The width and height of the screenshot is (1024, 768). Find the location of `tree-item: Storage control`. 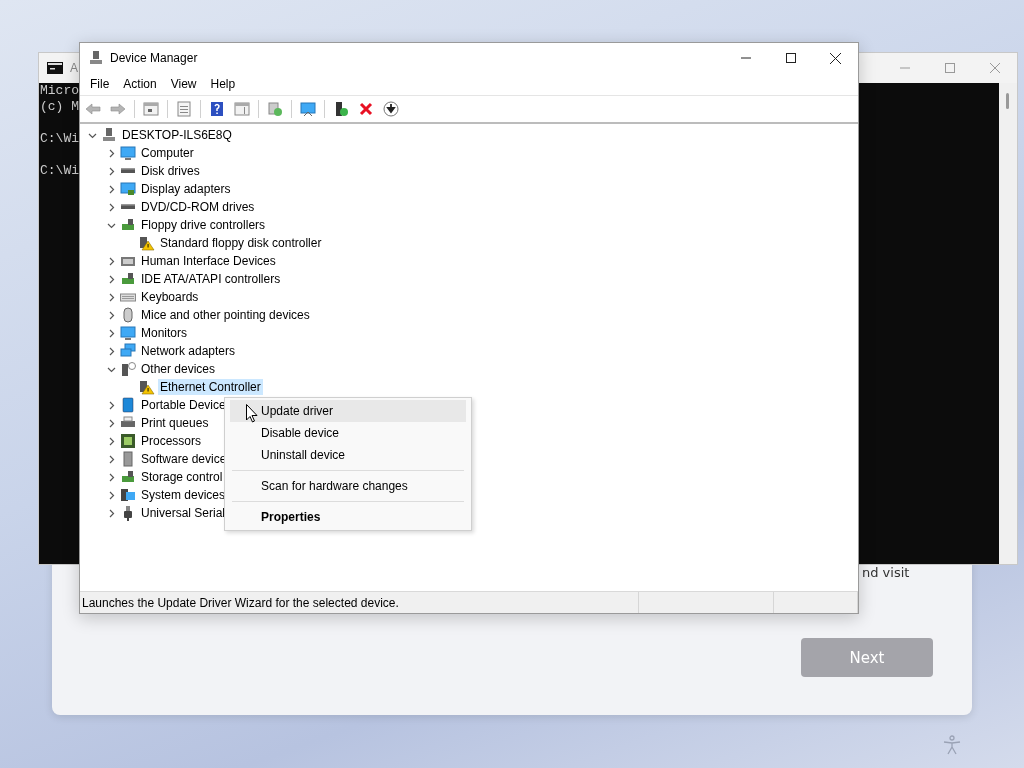

tree-item: Storage control is located at coordinates (182, 477).